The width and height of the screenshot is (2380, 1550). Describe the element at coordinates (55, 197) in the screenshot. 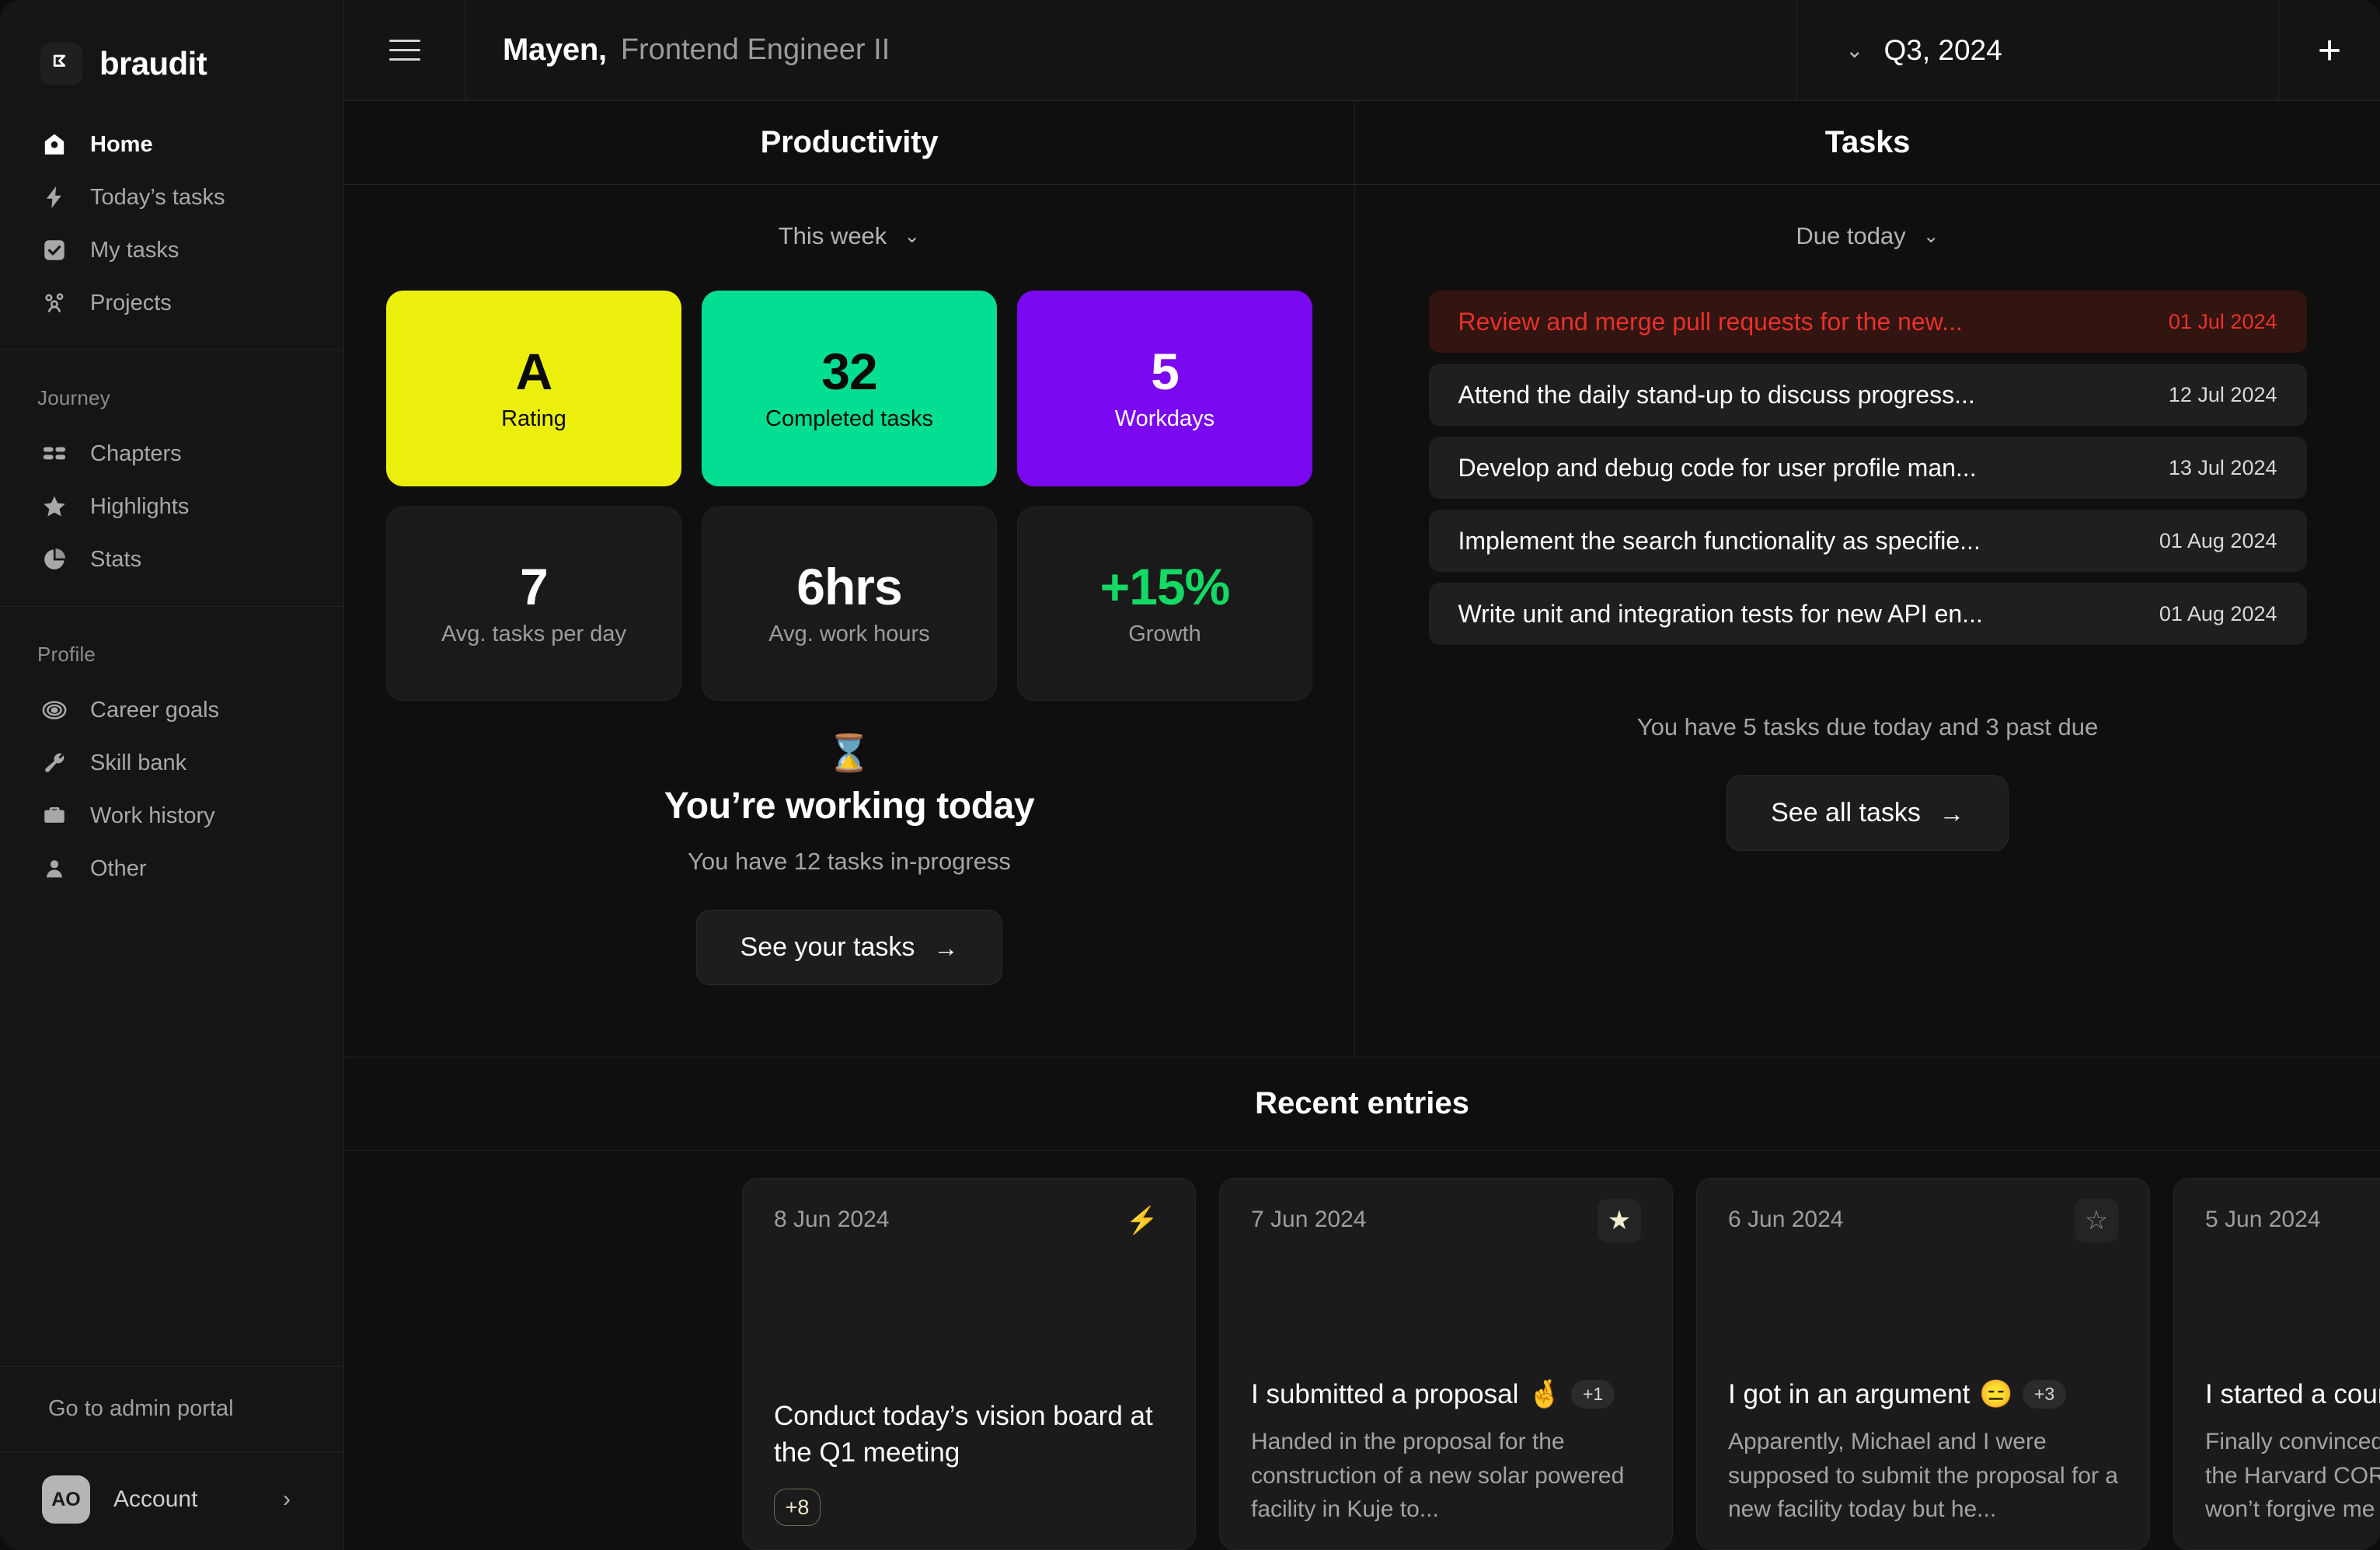

I see `bolt-icon` at that location.